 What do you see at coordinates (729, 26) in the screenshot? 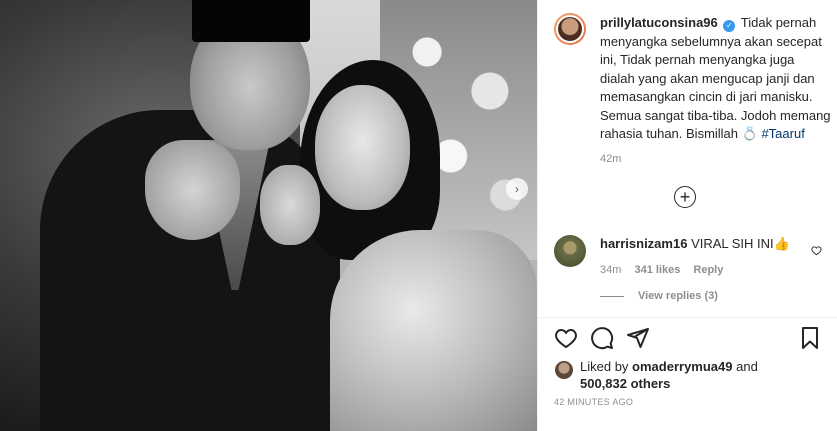
I see `verified-badge-icon: ✓` at bounding box center [729, 26].